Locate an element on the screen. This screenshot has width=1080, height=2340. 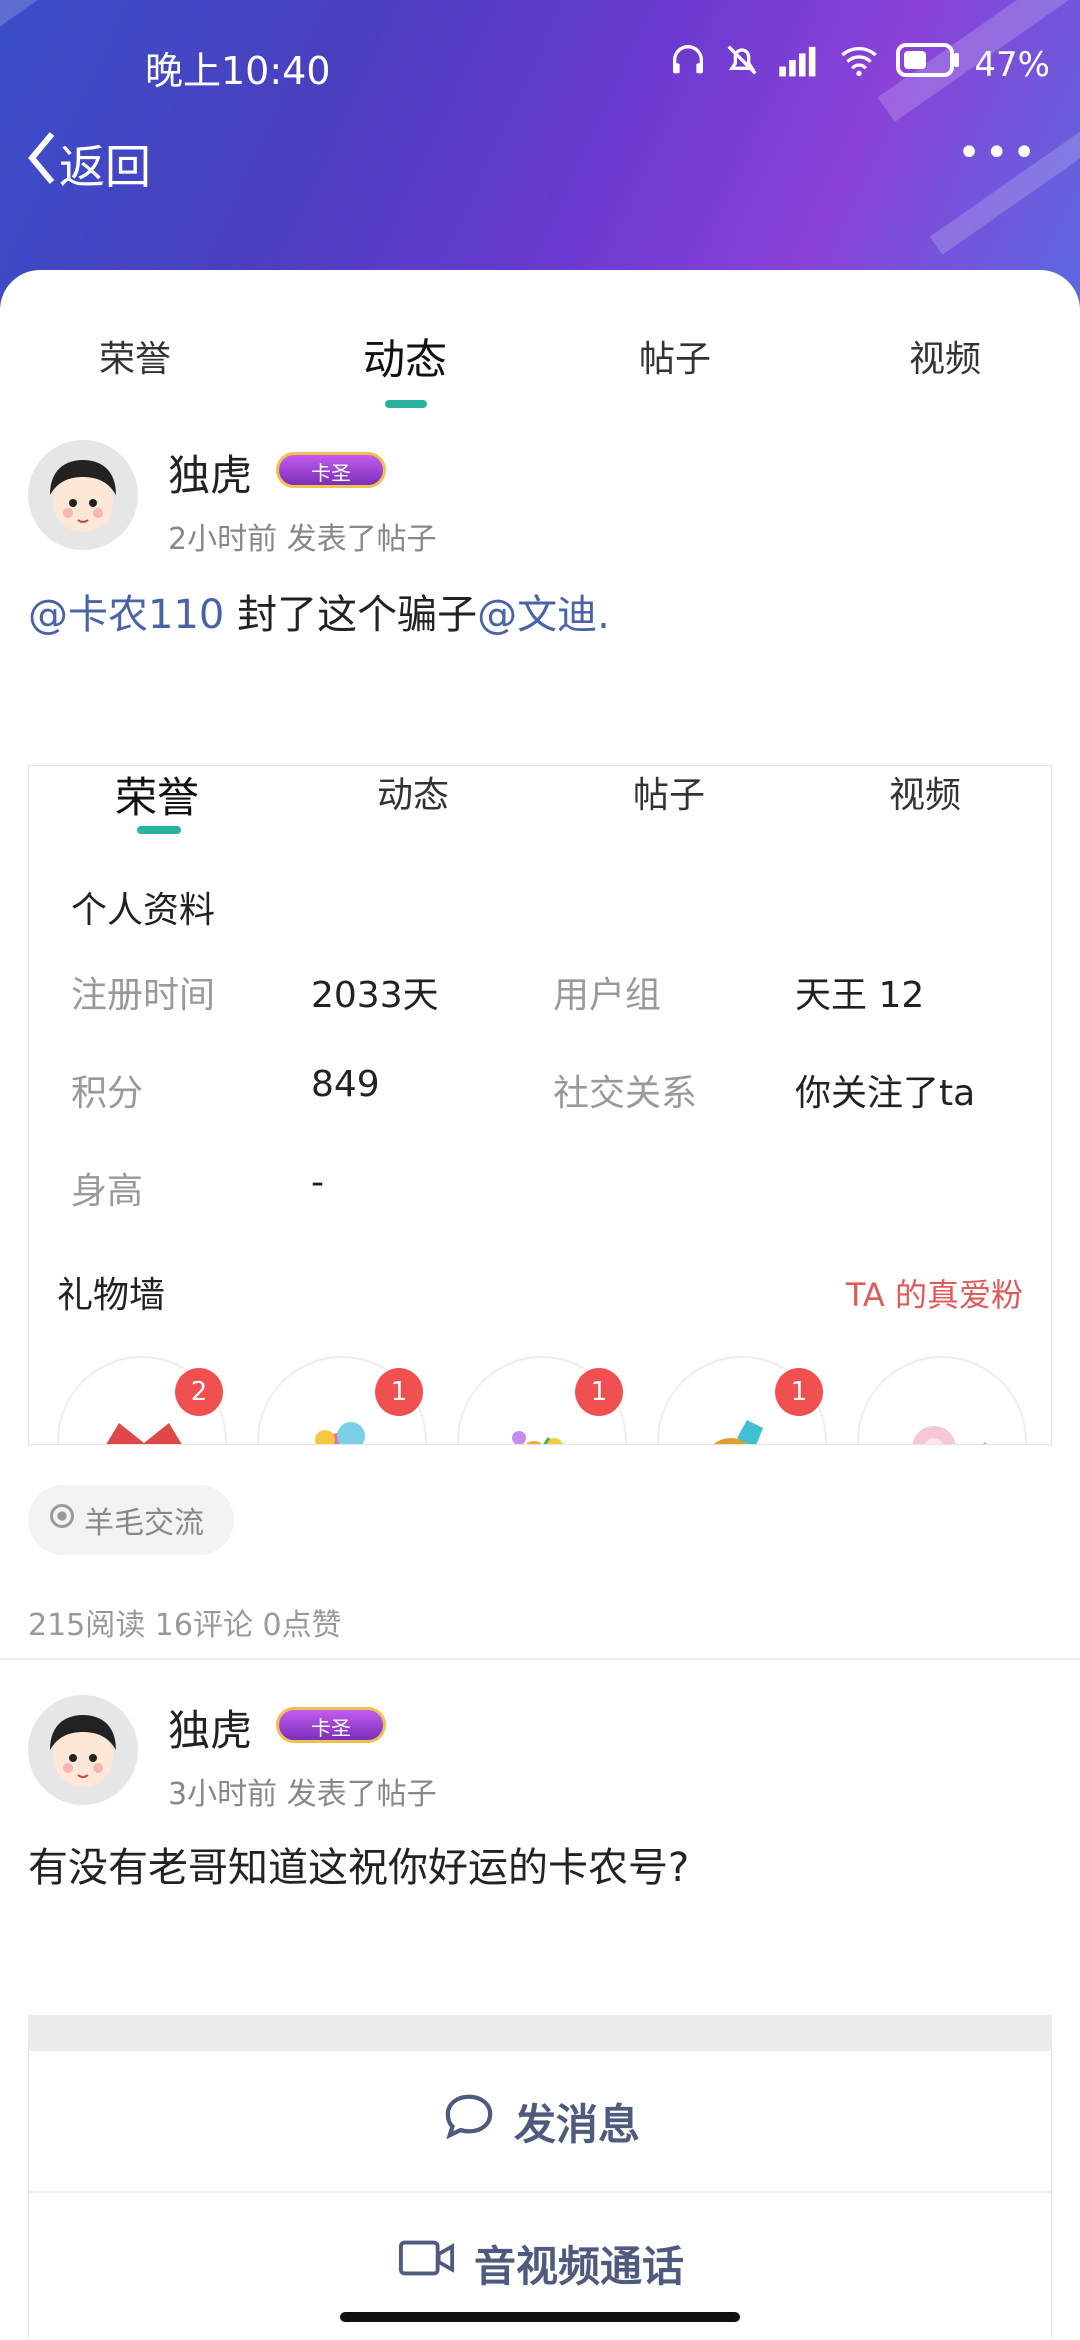
wifi-icon is located at coordinates (859, 64).